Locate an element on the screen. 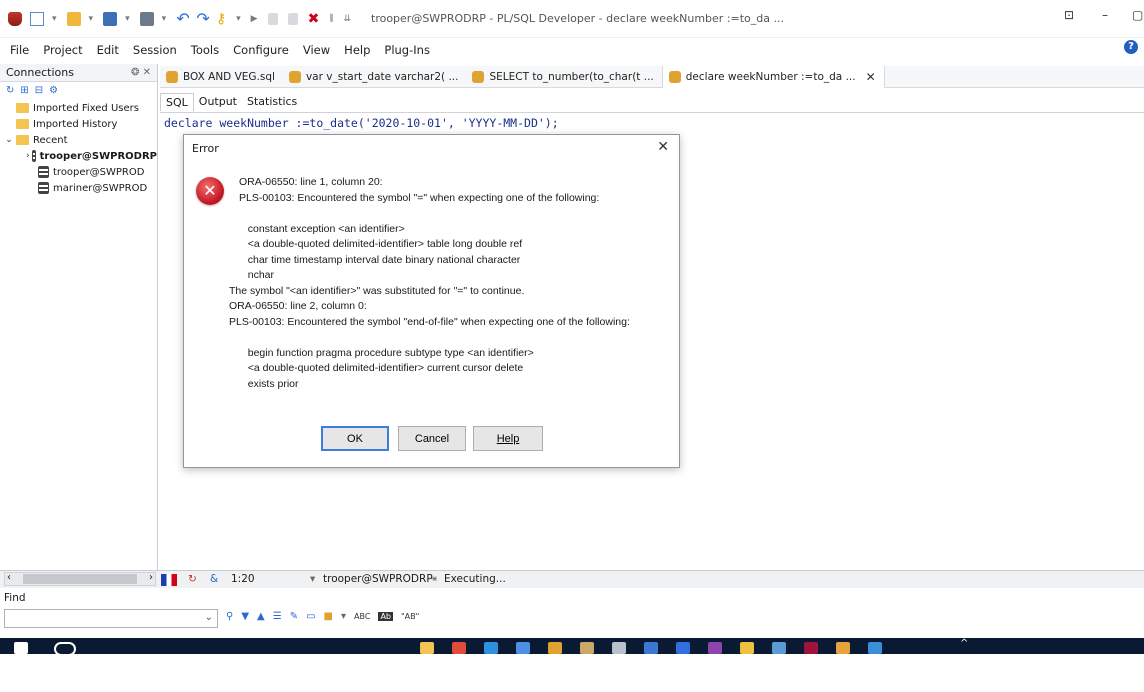 The width and height of the screenshot is (1144, 692). tree-item: mariner@SWPROD is located at coordinates (78, 188).